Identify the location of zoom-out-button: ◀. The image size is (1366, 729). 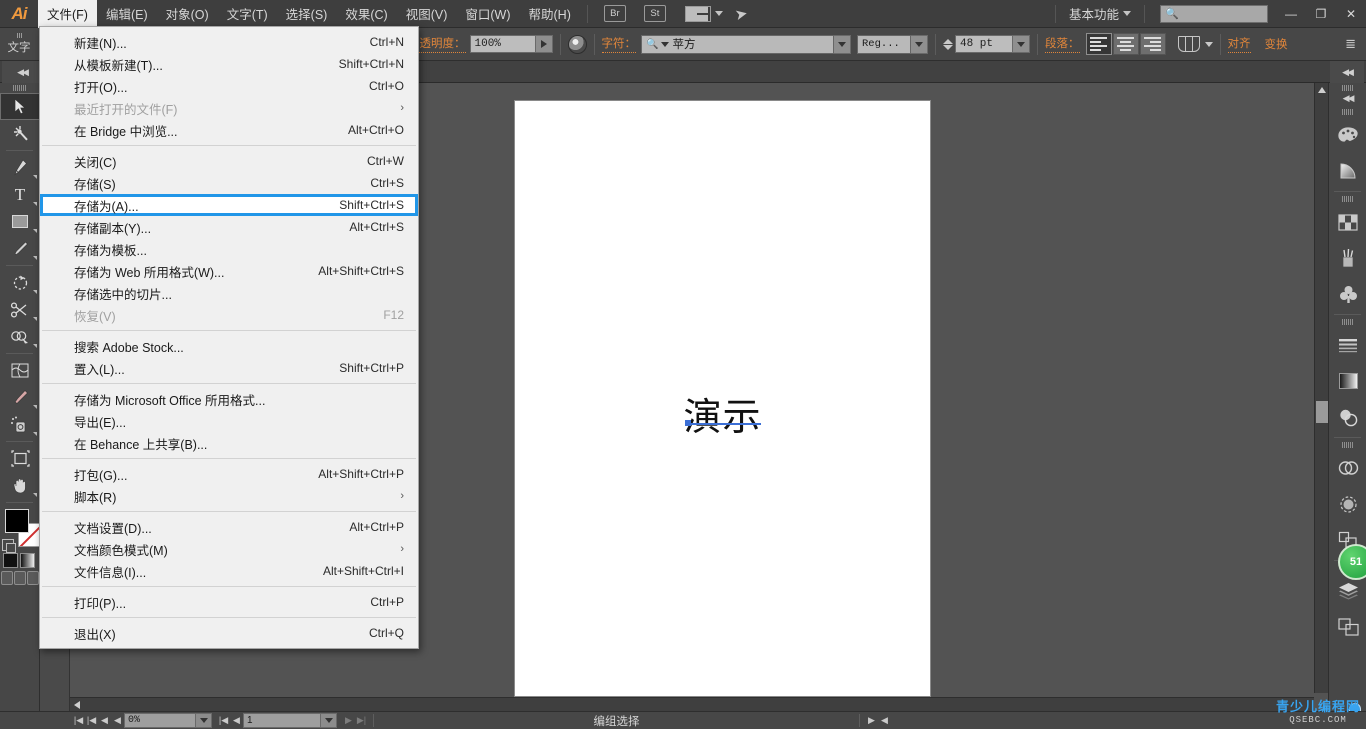
(104, 720).